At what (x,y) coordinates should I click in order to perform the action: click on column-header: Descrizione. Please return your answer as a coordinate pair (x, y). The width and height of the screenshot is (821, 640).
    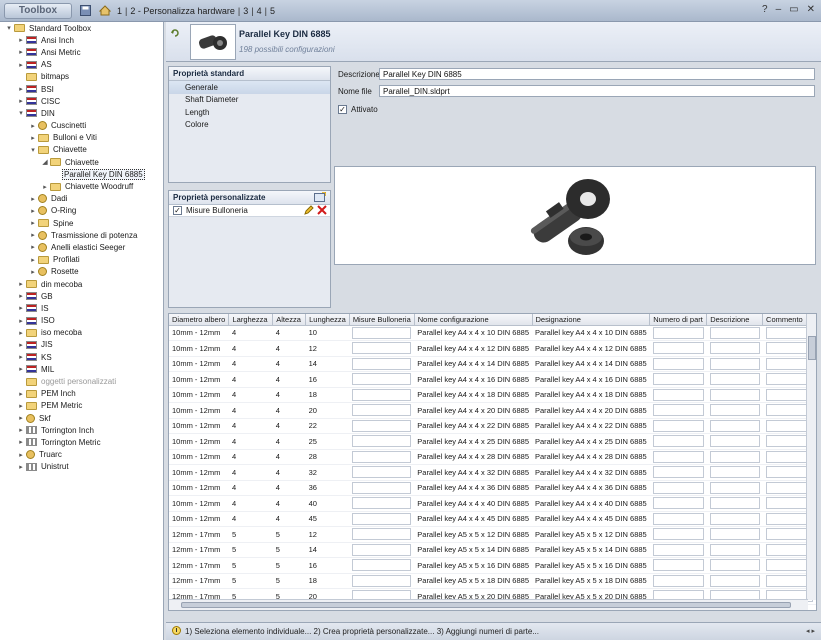
    Looking at the image, I should click on (735, 320).